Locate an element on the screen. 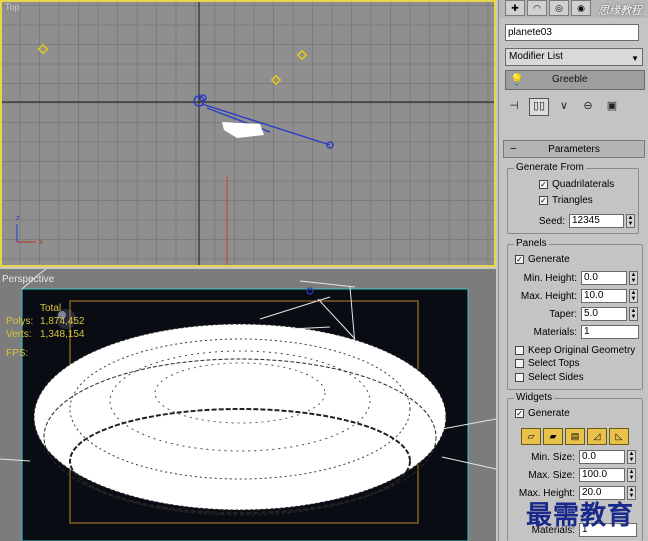 The width and height of the screenshot is (648, 541). modify-tab-icon: ◠ is located at coordinates (537, 8).